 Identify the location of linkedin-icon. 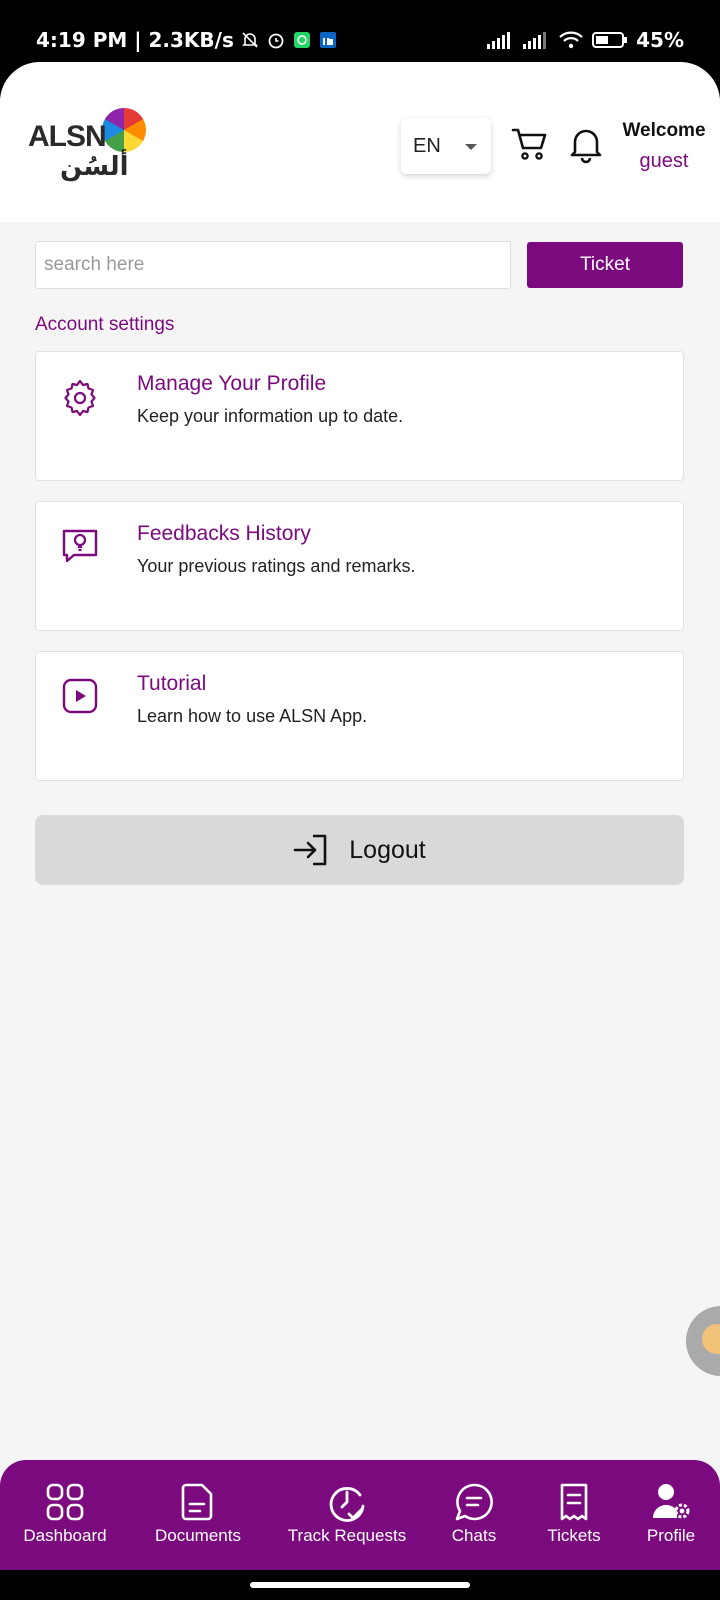
(327, 40).